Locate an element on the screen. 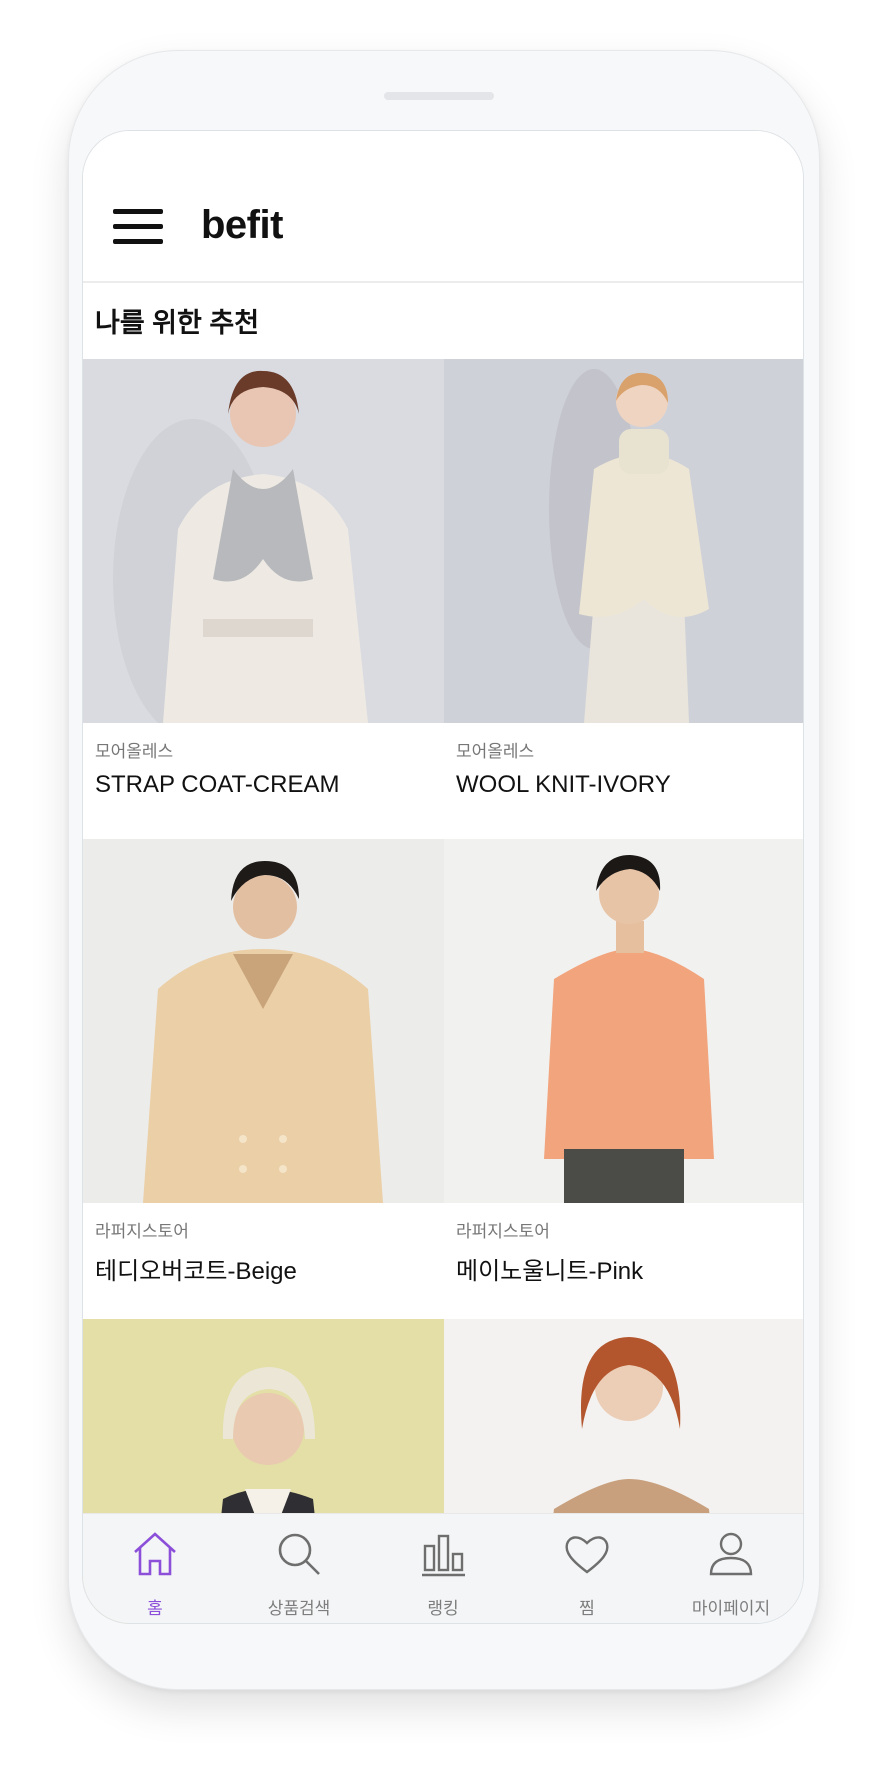 This screenshot has width=888, height=1766. app-bar: befit is located at coordinates (443, 207).